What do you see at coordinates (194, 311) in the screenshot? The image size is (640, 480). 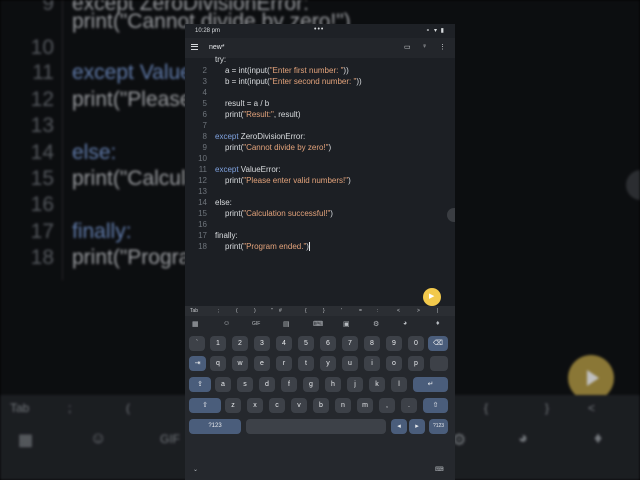 I see `symbol-key: Tab` at bounding box center [194, 311].